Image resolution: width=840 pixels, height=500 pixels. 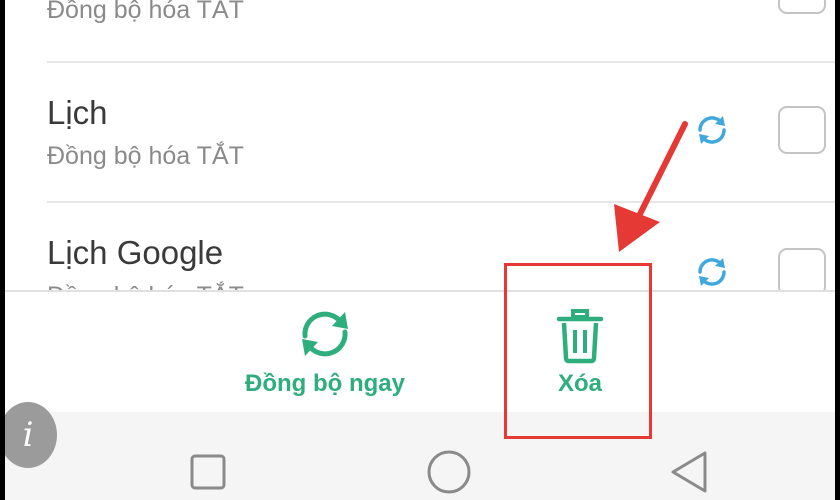 What do you see at coordinates (77, 112) in the screenshot?
I see `account-title: Lịch` at bounding box center [77, 112].